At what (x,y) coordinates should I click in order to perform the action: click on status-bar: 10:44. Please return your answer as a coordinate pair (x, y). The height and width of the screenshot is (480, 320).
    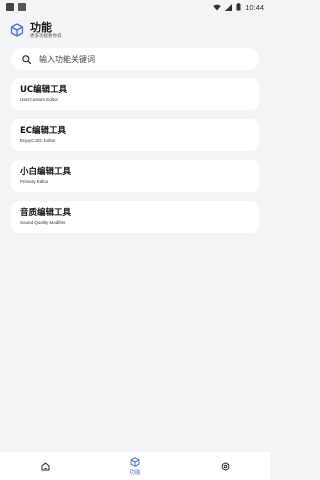
    Looking at the image, I should click on (135, 7).